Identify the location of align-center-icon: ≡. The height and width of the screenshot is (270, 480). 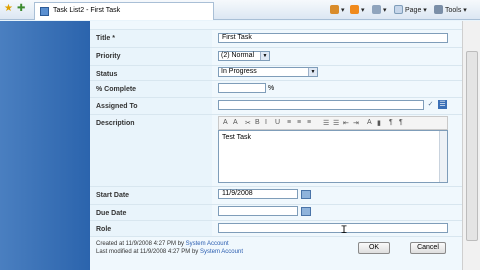
(299, 122).